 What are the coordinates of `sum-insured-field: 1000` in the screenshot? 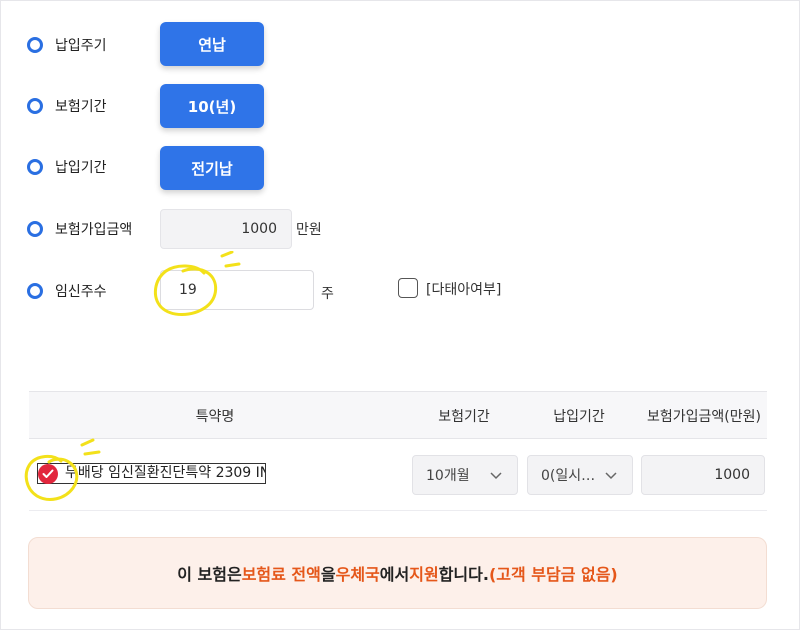 It's located at (226, 229).